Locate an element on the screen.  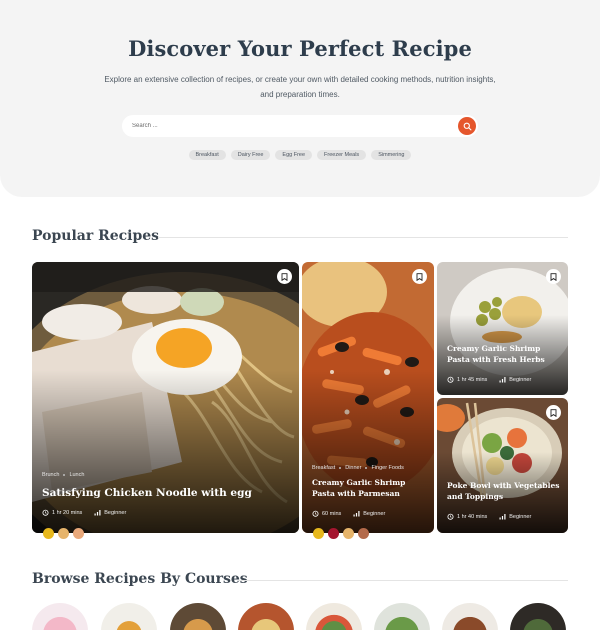
recipe-title: Creamy Garlic Shrimp Pasta with Parmesan is located at coordinates (371, 489).